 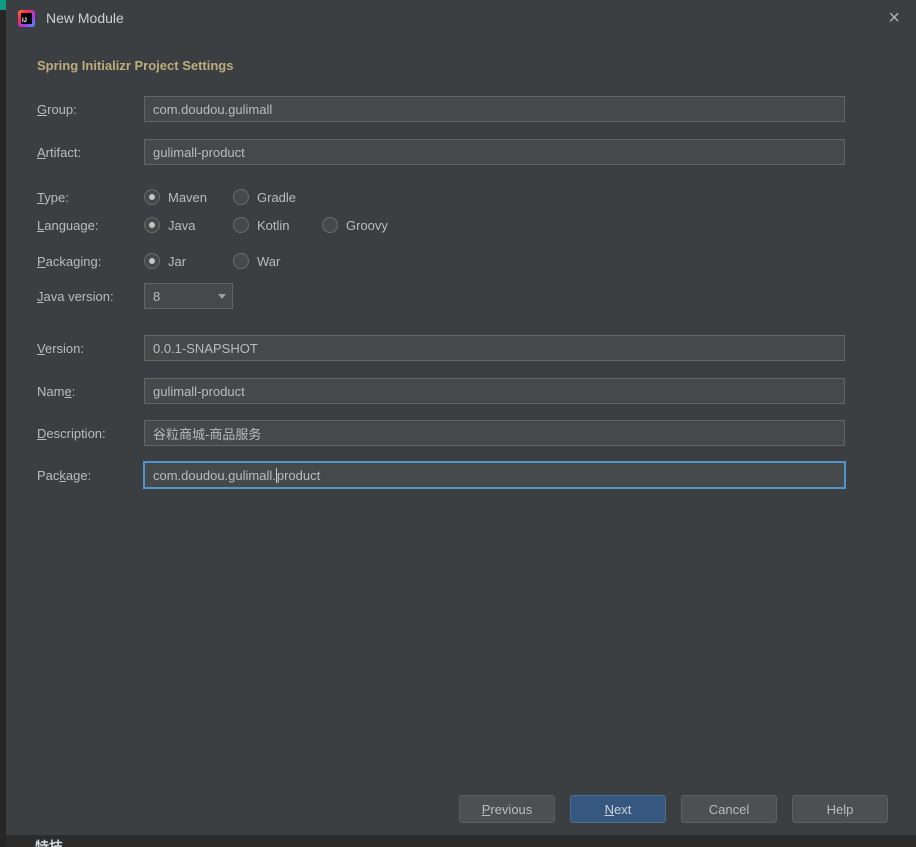 What do you see at coordinates (729, 809) in the screenshot?
I see `cancel-button: Cancel` at bounding box center [729, 809].